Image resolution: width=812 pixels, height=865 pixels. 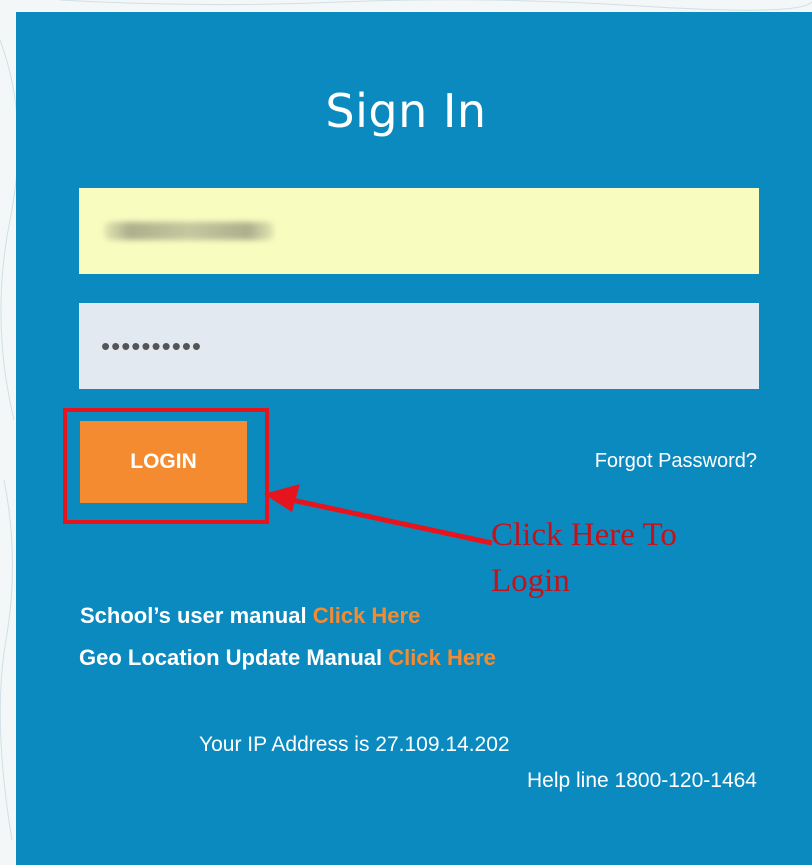 I want to click on school-manual-link: Click Here, so click(x=367, y=615).